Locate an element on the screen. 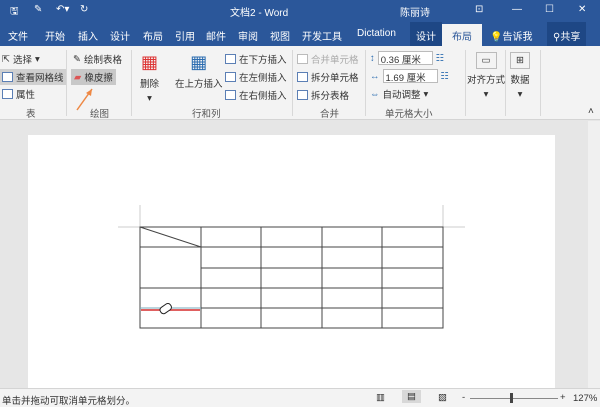 The image size is (600, 407). split-table-button: 拆分表格 is located at coordinates (323, 95).